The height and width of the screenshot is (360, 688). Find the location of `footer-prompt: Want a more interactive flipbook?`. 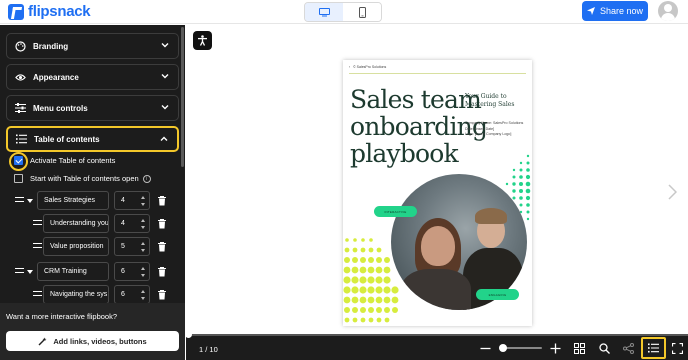

footer-prompt: Want a more interactive flipbook? is located at coordinates (62, 316).